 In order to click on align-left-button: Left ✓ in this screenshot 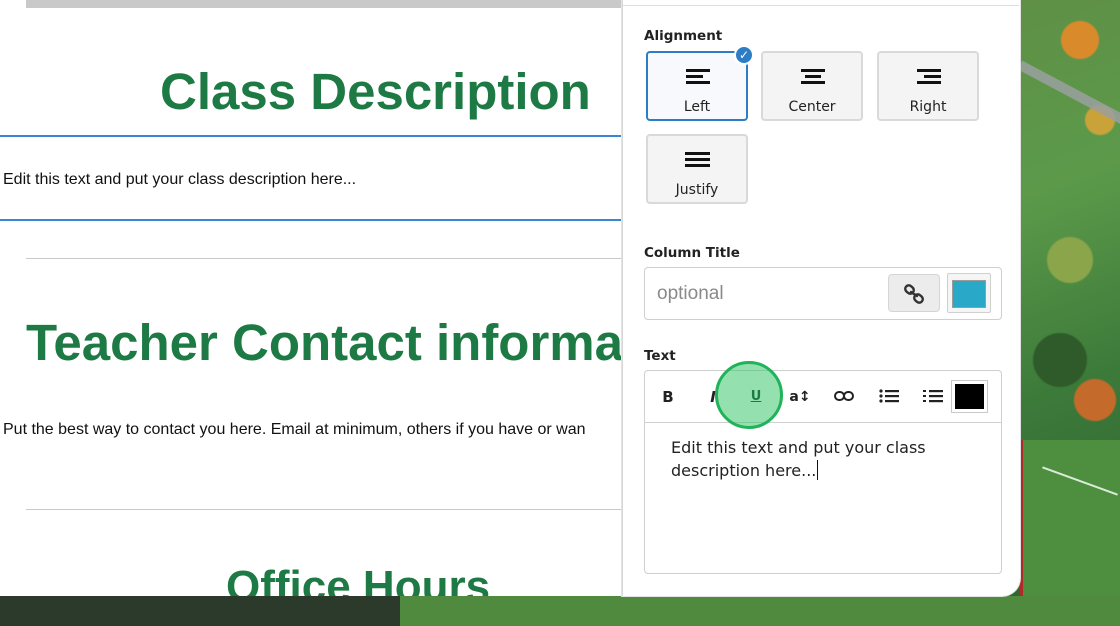, I will do `click(700, 83)`.